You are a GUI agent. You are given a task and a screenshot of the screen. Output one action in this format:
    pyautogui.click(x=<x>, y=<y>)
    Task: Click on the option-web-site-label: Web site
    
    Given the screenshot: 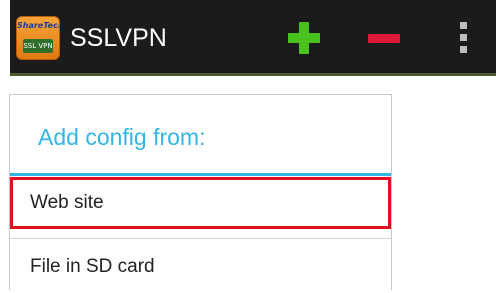 What is the action you would take?
    pyautogui.click(x=67, y=202)
    